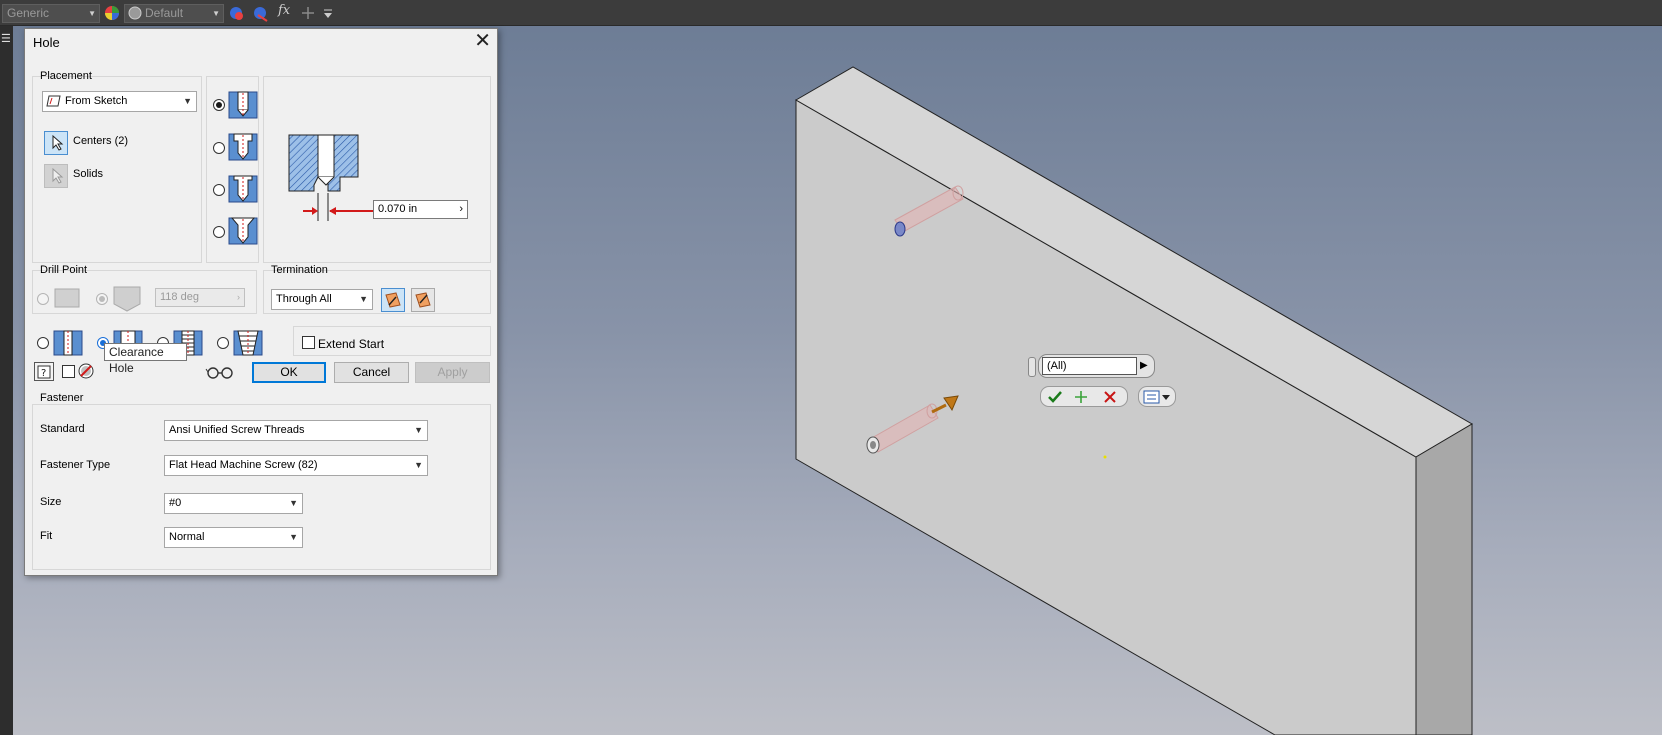  I want to click on mini-toolbar-grip, so click(1032, 367).